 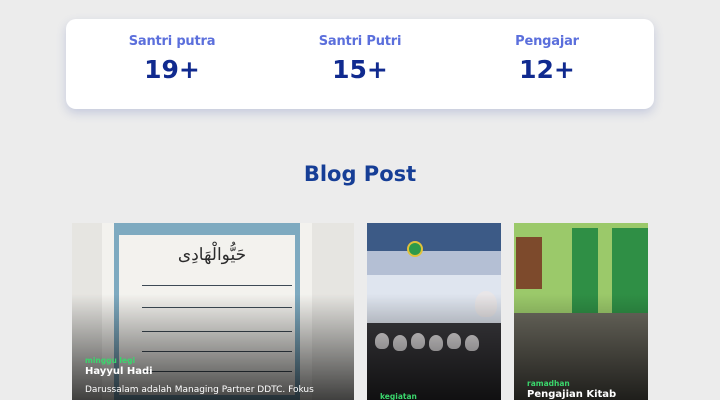 I want to click on post-tag: minggu legi, so click(x=110, y=360).